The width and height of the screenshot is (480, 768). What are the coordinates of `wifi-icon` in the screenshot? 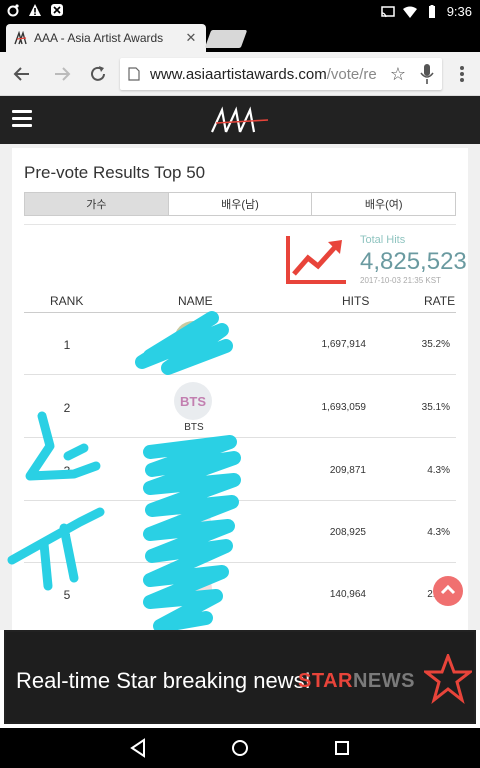 It's located at (409, 12).